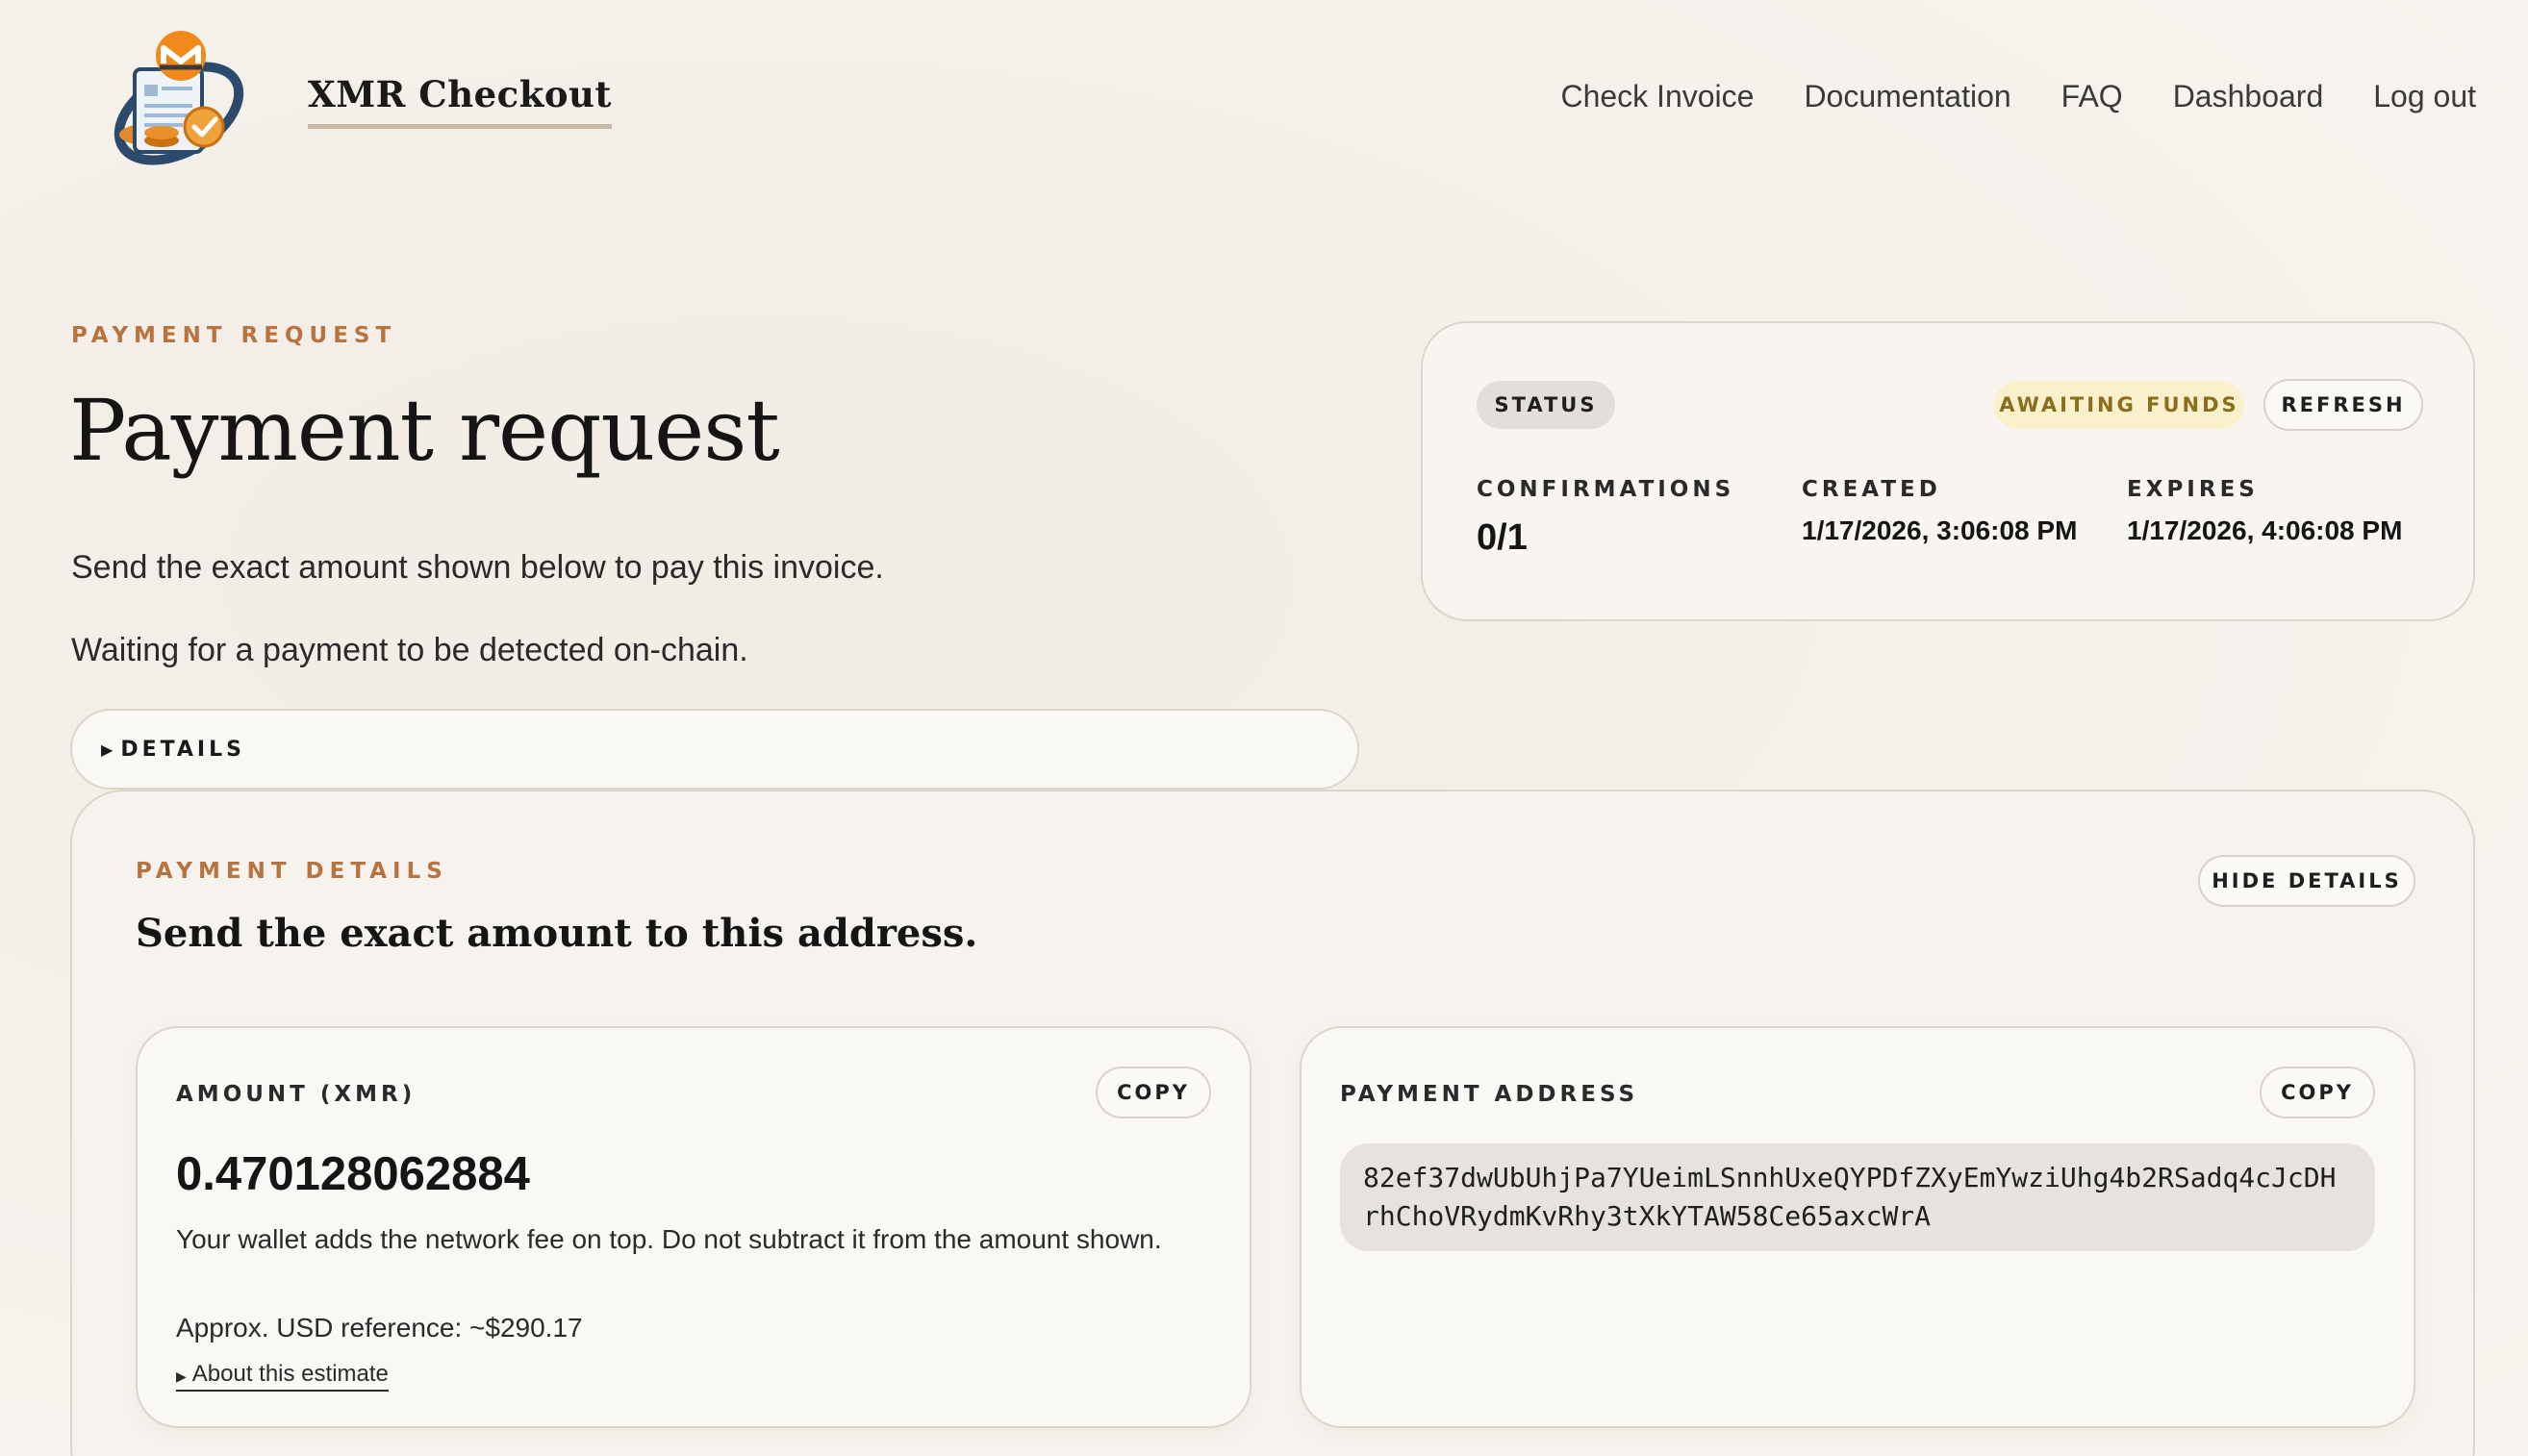 The image size is (2528, 1456). I want to click on payment-details-eyebrow: PAYMENT DETAILS, so click(292, 871).